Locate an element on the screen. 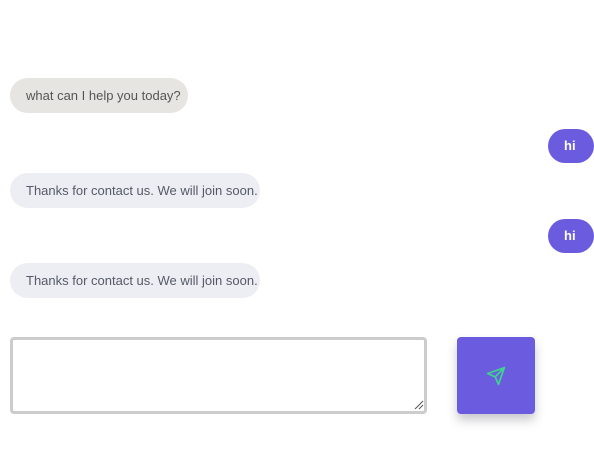 The height and width of the screenshot is (458, 594). send-icon is located at coordinates (496, 376).